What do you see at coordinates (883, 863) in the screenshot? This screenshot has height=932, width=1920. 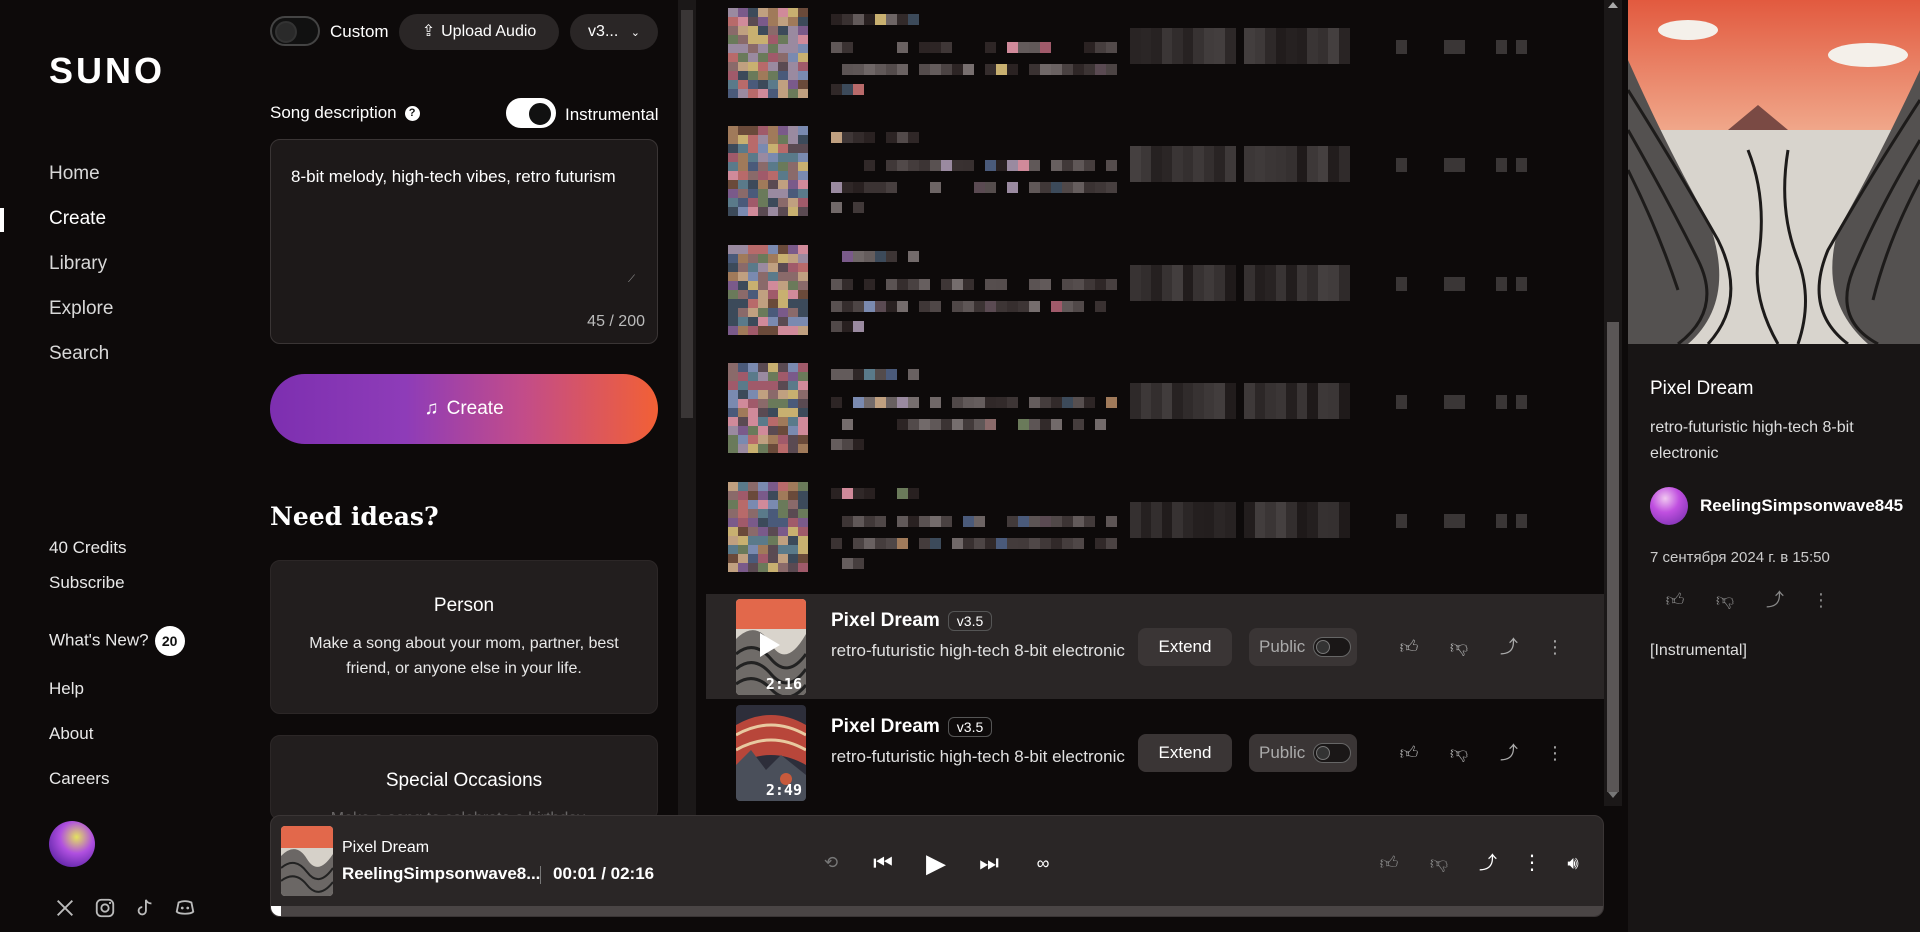 I see `previous-icon: ⏮` at bounding box center [883, 863].